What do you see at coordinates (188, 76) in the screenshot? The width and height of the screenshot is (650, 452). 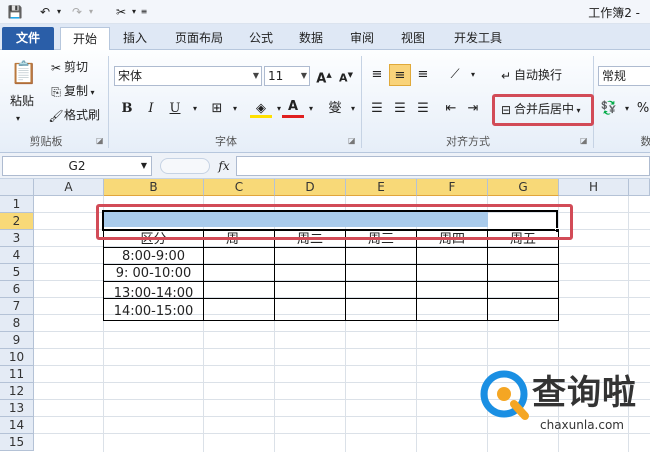 I see `font-name-select: 宋体 ▼` at bounding box center [188, 76].